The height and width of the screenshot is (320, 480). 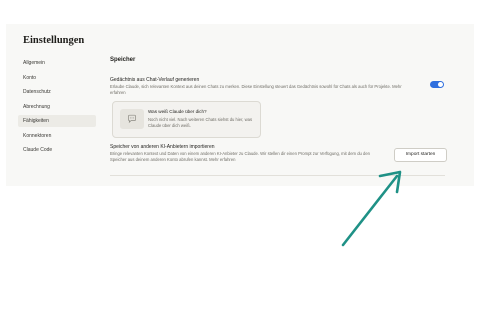 What do you see at coordinates (371, 208) in the screenshot?
I see `annotation-arrow-icon` at bounding box center [371, 208].